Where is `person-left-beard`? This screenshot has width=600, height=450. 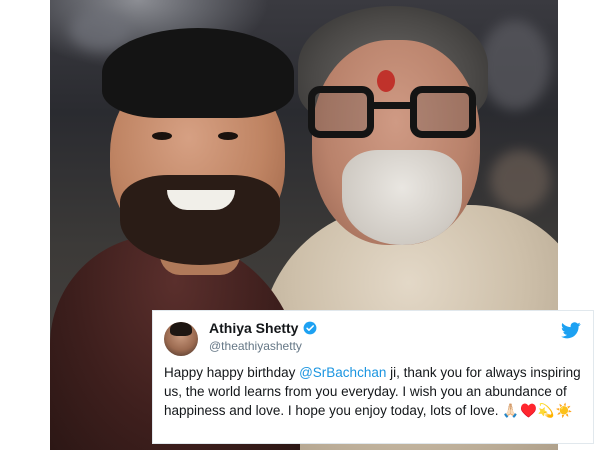
person-left-beard is located at coordinates (200, 220).